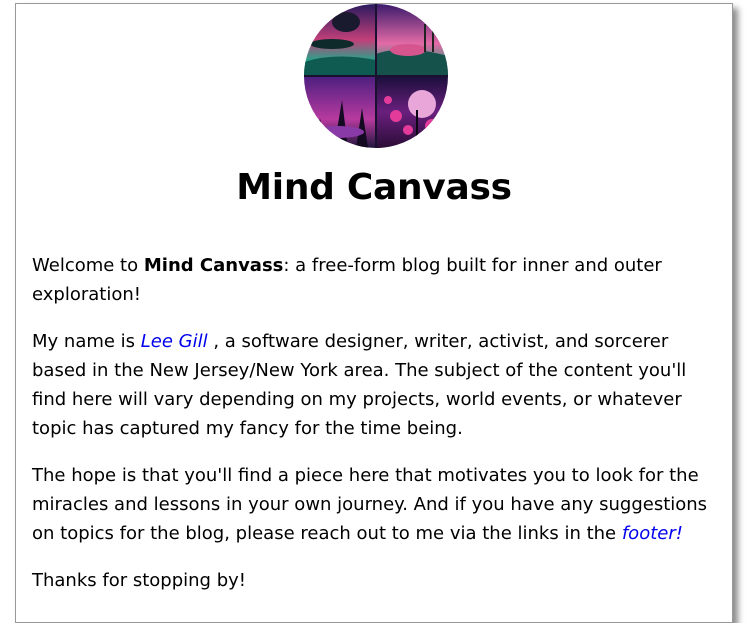  What do you see at coordinates (88, 265) in the screenshot?
I see `intro-text-before: Welcome to` at bounding box center [88, 265].